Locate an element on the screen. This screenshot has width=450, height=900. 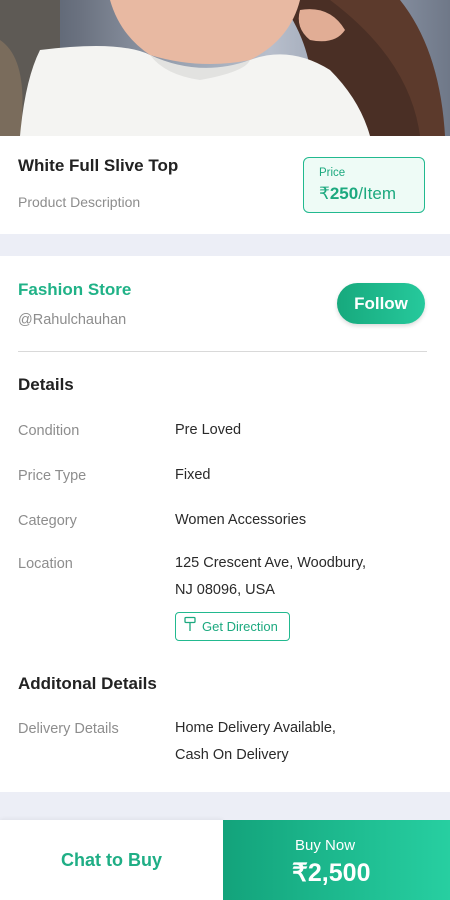
bottom-action-bar: Chat to Buy Buy Now ₹2,500 is located at coordinates (225, 860).